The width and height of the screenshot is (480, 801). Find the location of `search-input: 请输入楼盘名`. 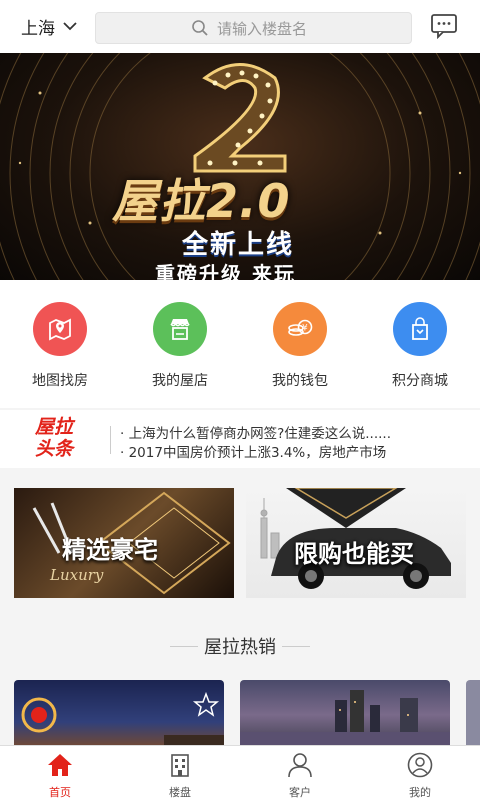

search-input: 请输入楼盘名 is located at coordinates (253, 28).